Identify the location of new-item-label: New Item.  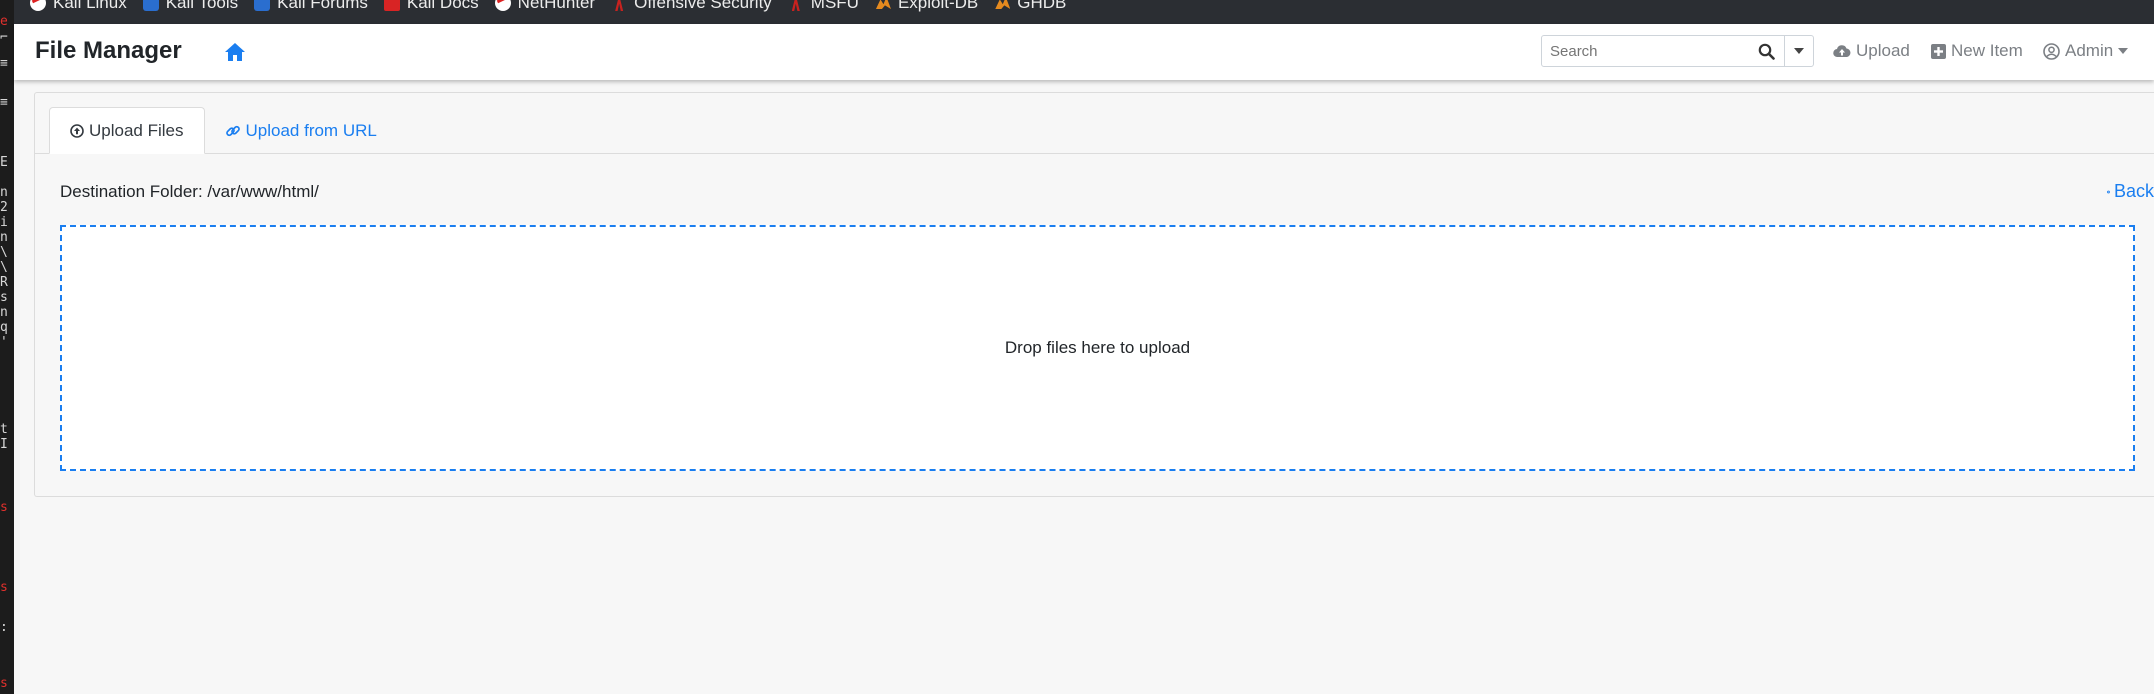
(1987, 50).